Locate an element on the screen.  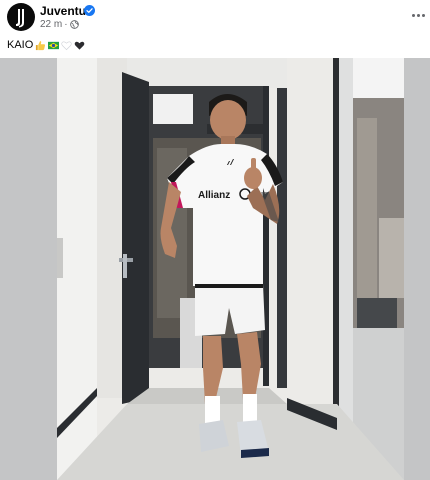
juventus-logo-icon is located at coordinates (20, 18).